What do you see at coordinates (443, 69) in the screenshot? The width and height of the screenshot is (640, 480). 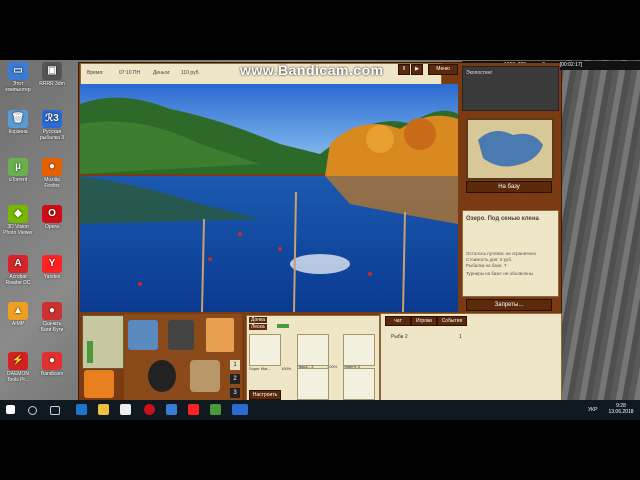 I see `menu-button: Меню` at bounding box center [443, 69].